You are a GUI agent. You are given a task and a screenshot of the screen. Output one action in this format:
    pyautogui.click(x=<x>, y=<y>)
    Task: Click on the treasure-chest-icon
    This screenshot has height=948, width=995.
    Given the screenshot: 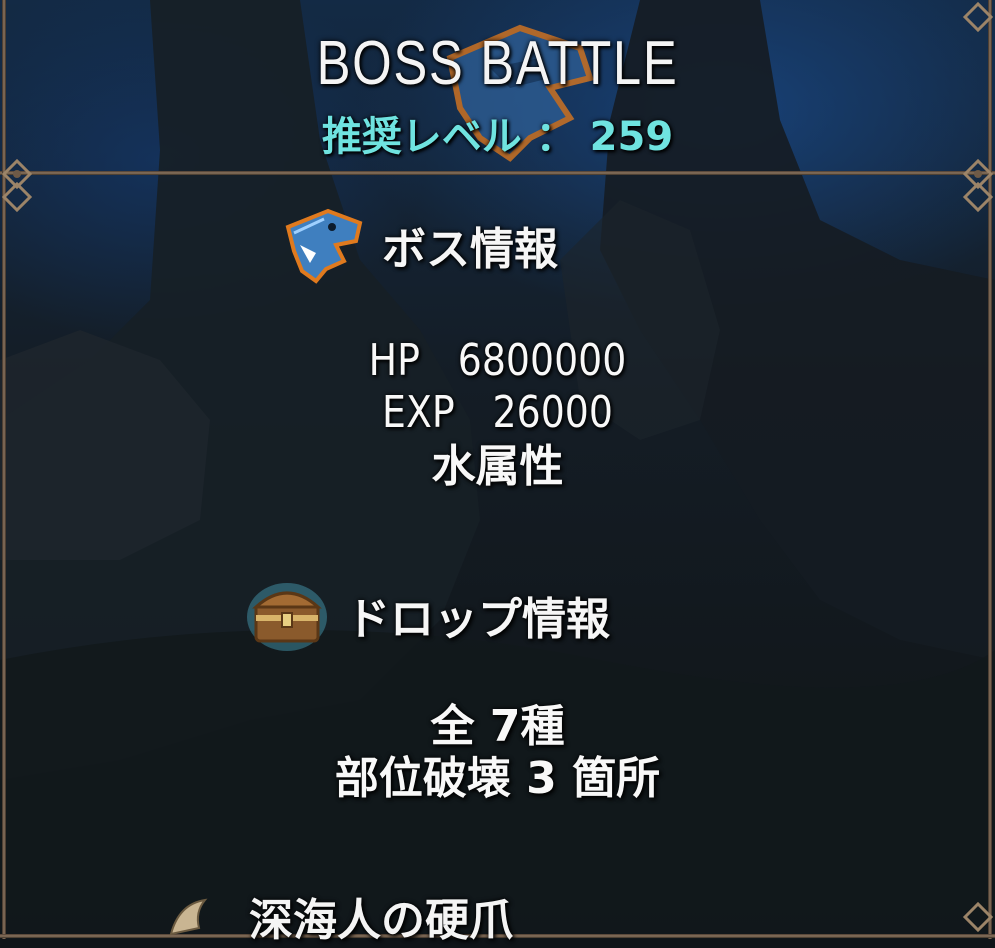 What is the action you would take?
    pyautogui.click(x=287, y=615)
    